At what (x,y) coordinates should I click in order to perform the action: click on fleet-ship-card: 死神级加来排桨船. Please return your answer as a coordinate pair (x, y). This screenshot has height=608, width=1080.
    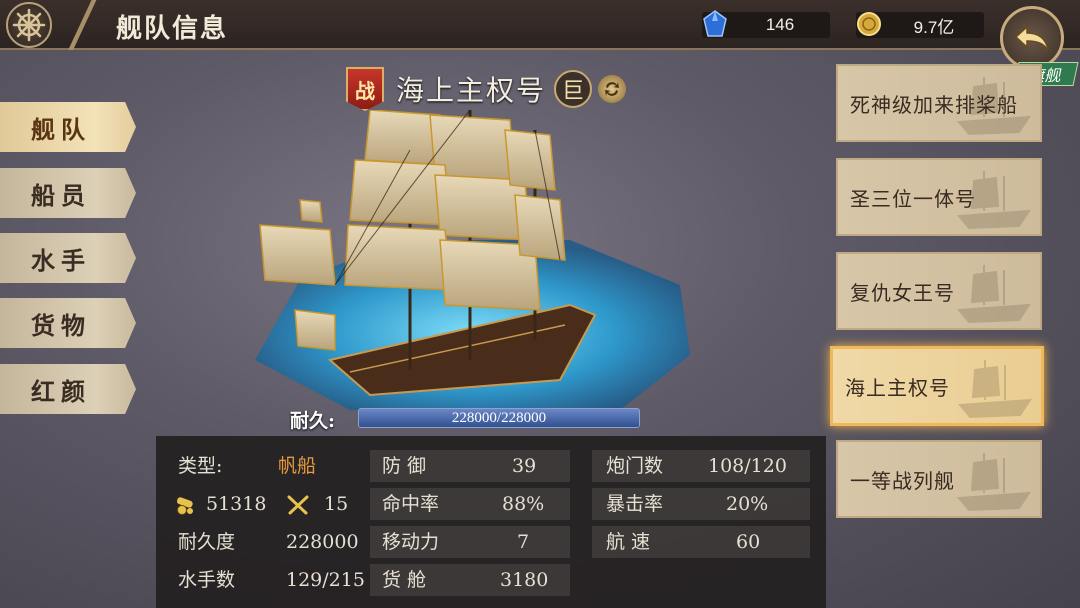
    Looking at the image, I should click on (939, 103).